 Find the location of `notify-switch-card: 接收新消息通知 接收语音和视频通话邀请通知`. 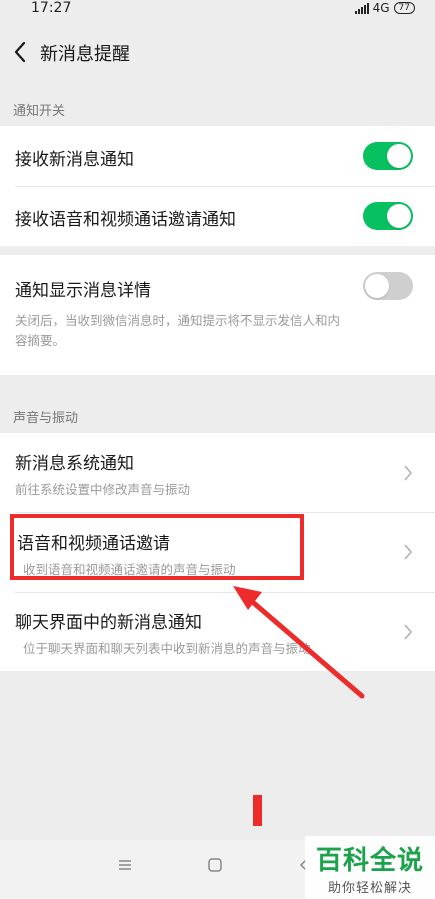

notify-switch-card: 接收新消息通知 接收语音和视频通话邀请通知 is located at coordinates (217, 186).